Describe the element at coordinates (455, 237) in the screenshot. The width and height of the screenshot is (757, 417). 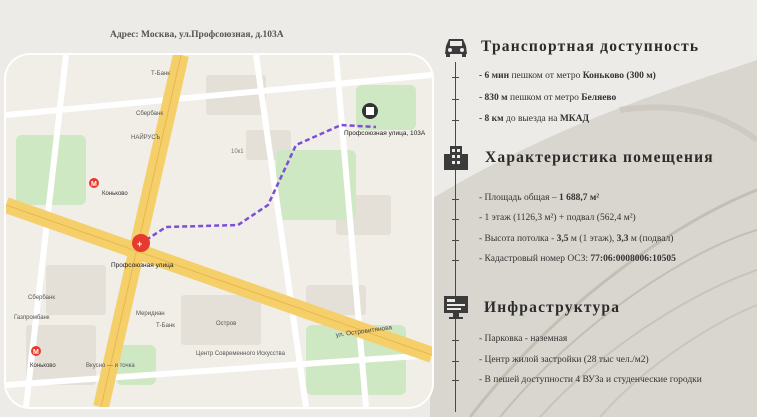
I see `section-divider-line` at that location.